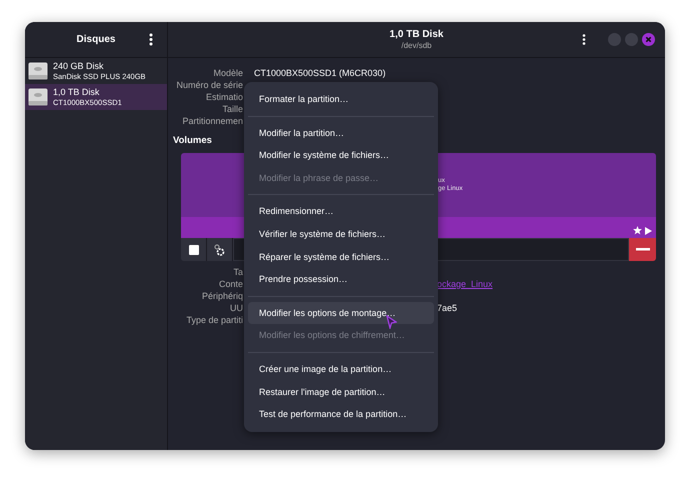  What do you see at coordinates (96, 39) in the screenshot?
I see `sidebar-title: Disques` at bounding box center [96, 39].